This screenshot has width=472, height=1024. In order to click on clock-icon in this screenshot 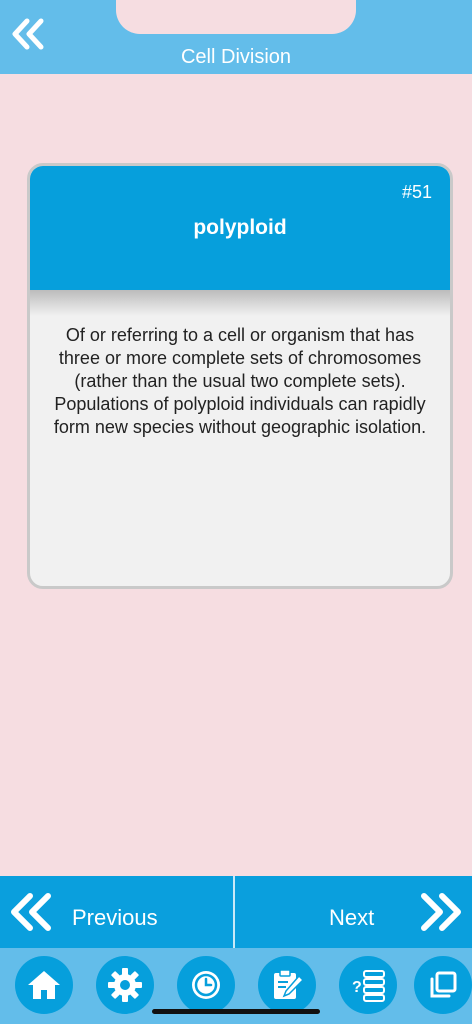, I will do `click(206, 985)`.